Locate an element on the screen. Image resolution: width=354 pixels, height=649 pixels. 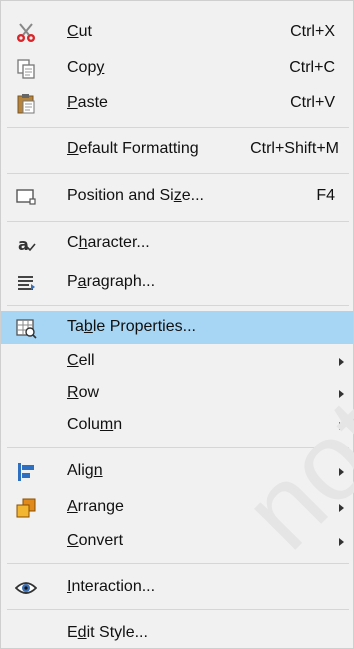
menu-item-label: Align is located at coordinates (85, 470).